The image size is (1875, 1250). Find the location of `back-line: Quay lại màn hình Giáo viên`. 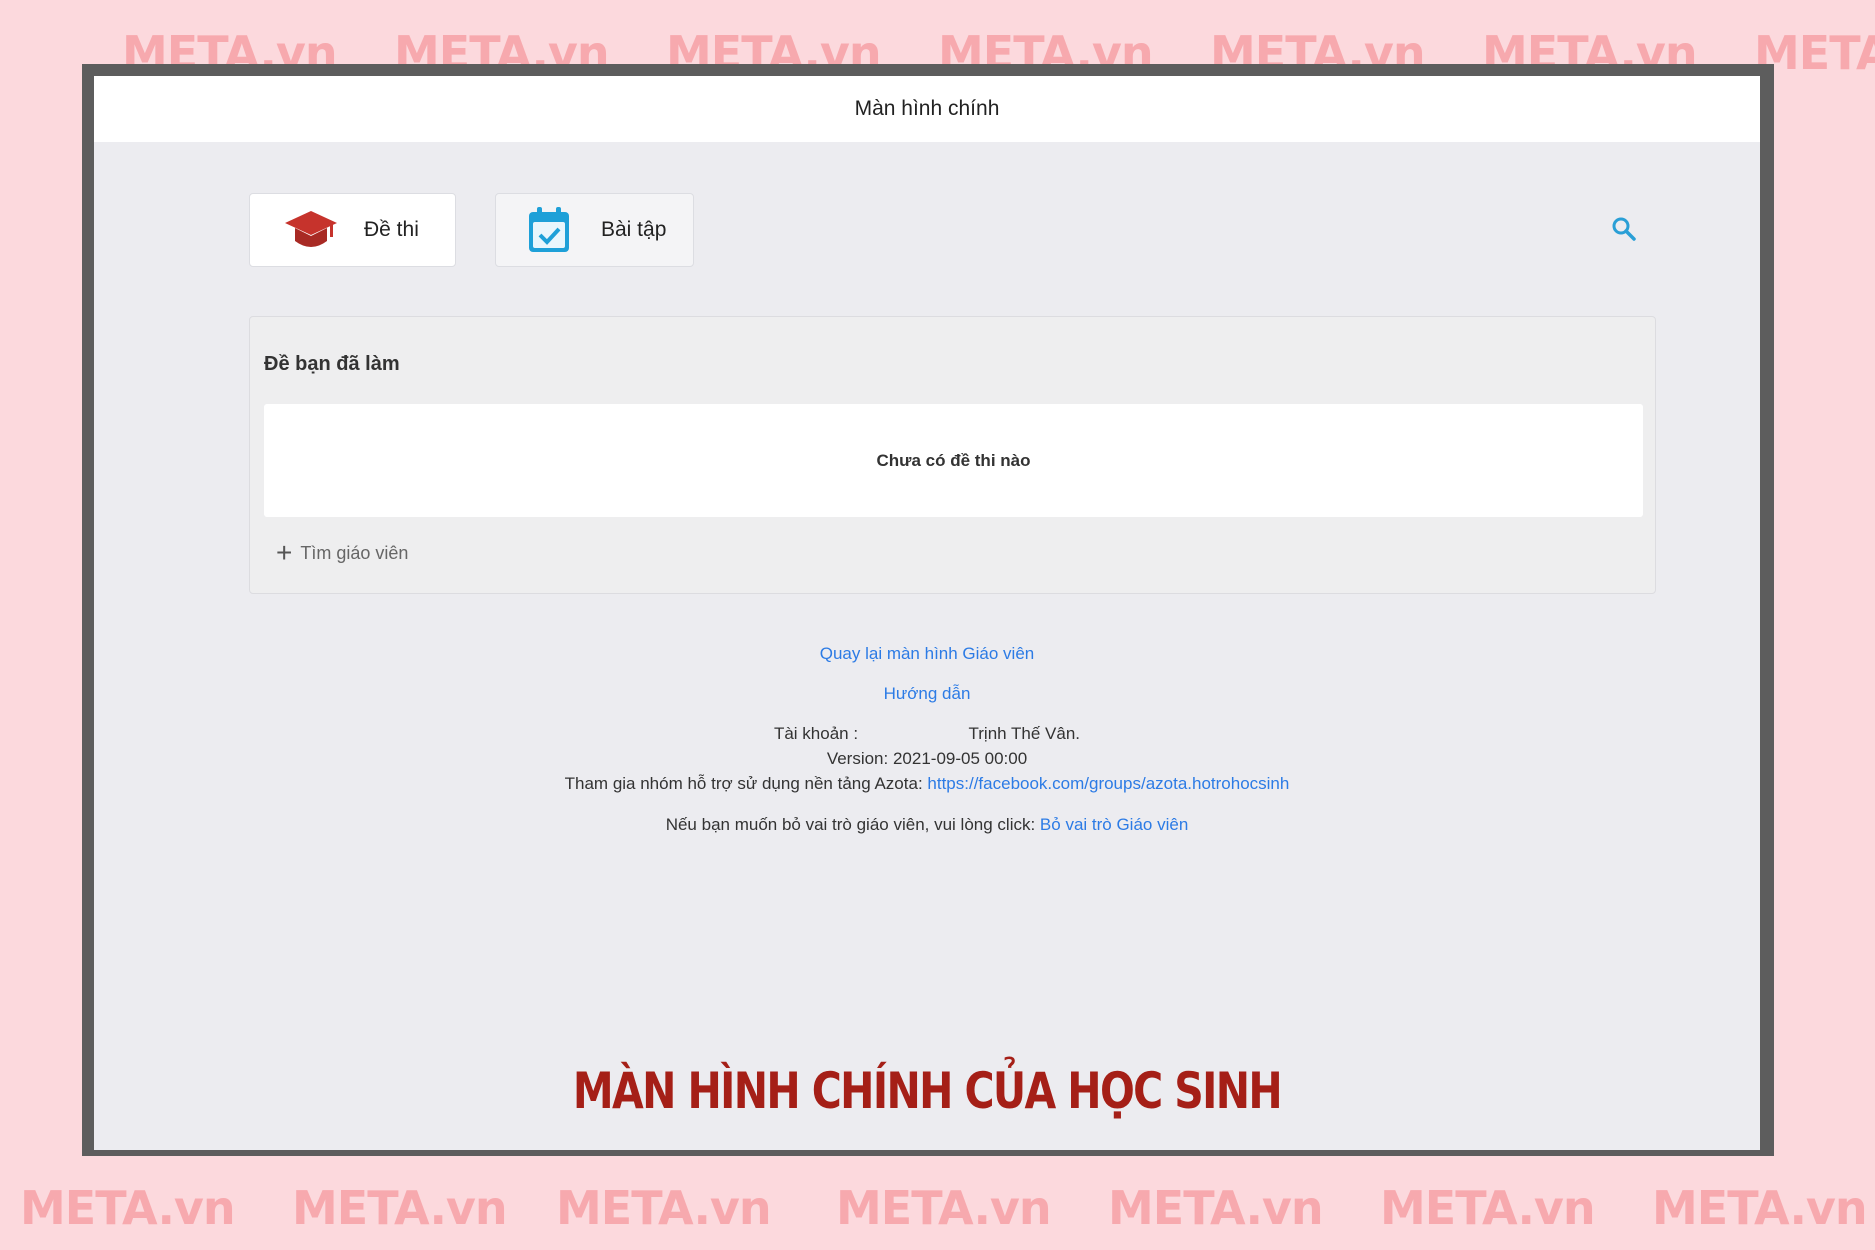

back-line: Quay lại màn hình Giáo viên is located at coordinates (927, 654).